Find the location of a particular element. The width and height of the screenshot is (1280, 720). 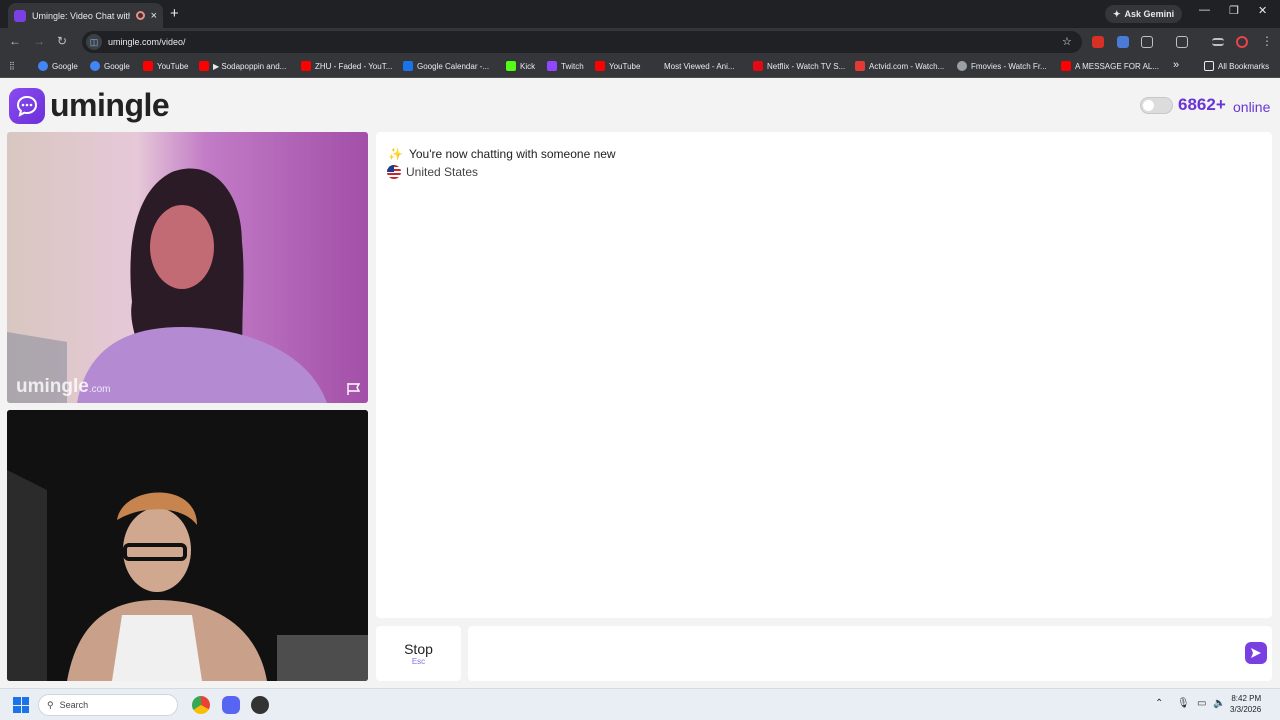

tab-close-button: × is located at coordinates (154, 16).